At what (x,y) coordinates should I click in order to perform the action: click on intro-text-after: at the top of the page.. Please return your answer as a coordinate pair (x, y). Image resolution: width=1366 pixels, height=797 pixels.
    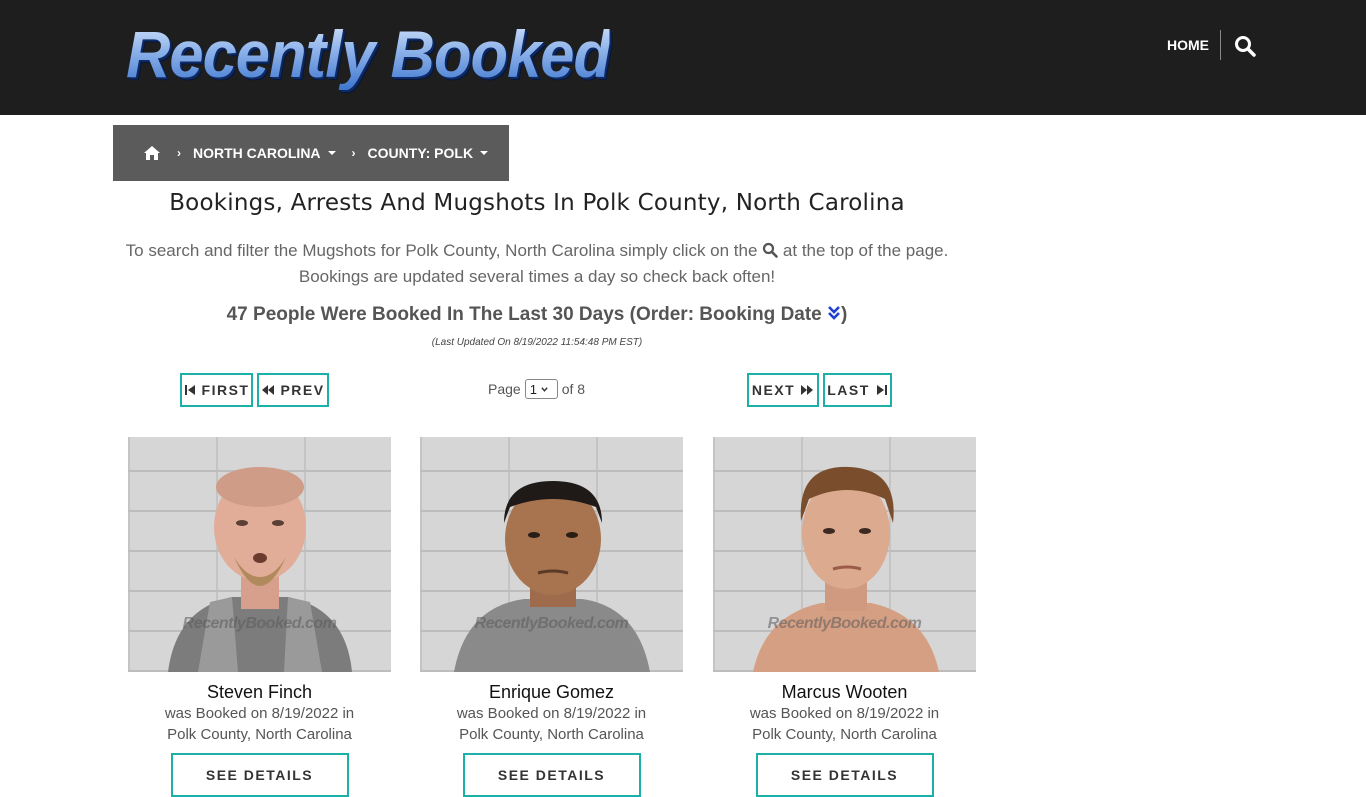
    Looking at the image, I should click on (865, 250).